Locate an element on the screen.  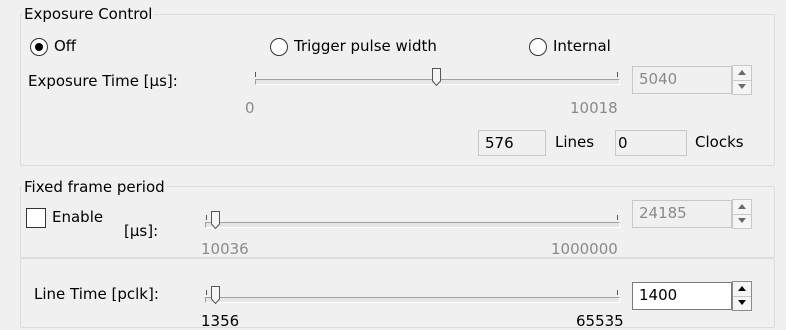
fixed-frame-unit-label: [µs]: is located at coordinates (141, 231).